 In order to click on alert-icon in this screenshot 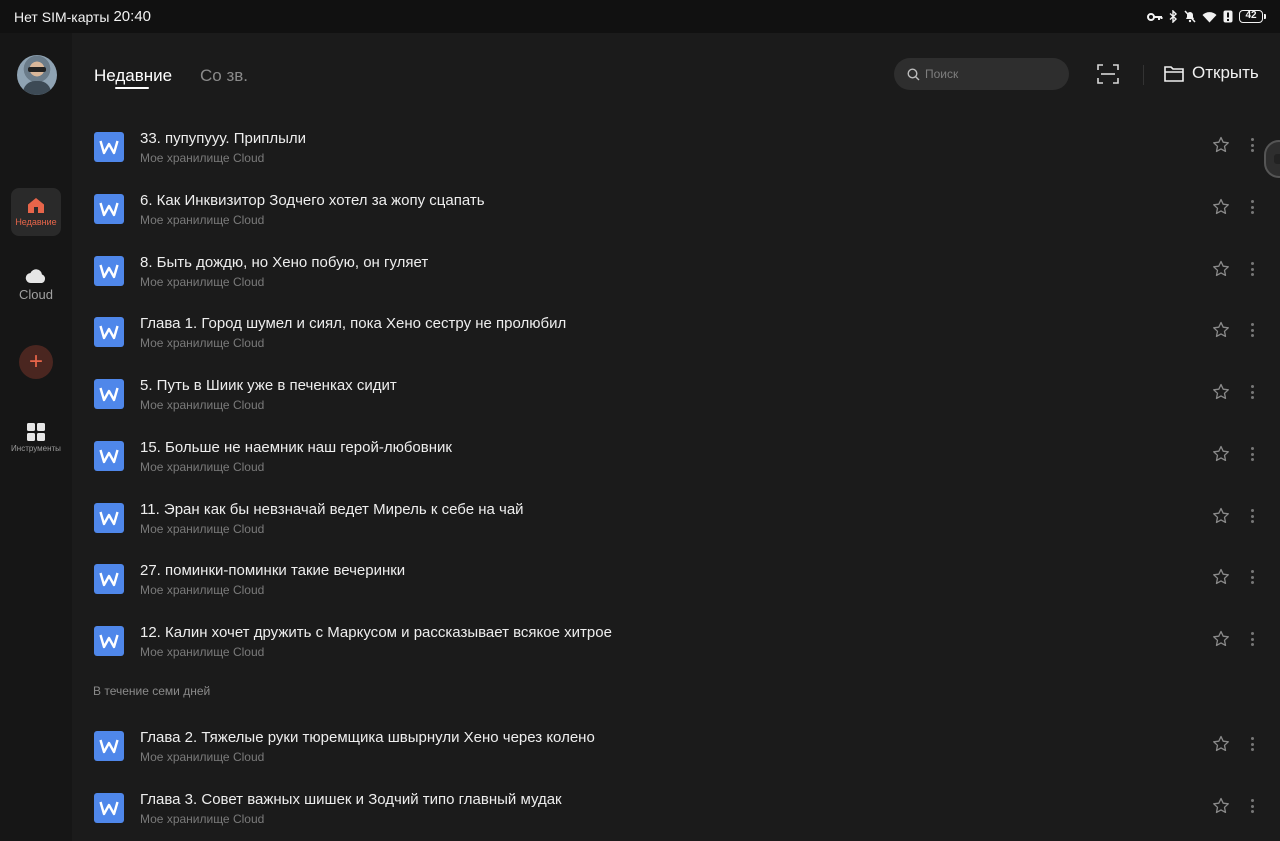, I will do `click(1228, 16)`.